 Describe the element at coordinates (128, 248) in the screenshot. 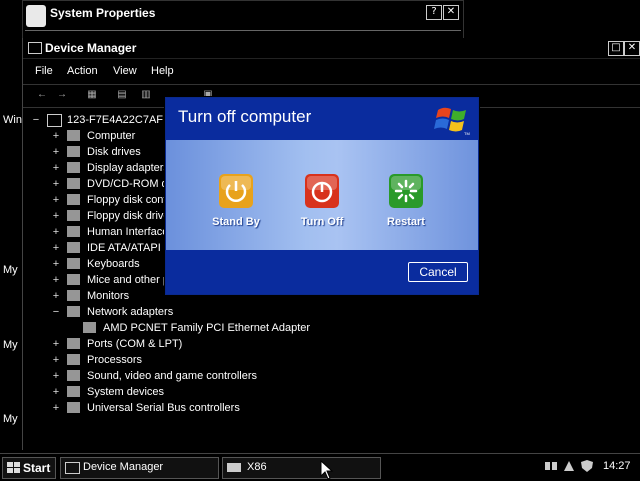

I see `tree-item-label: IDE ATA/ATAPI c` at that location.